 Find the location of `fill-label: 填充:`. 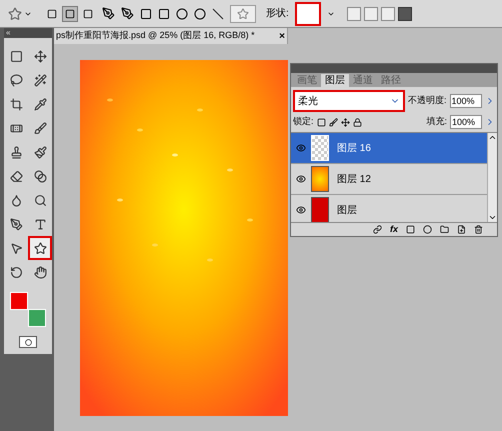

fill-label: 填充: is located at coordinates (436, 121).